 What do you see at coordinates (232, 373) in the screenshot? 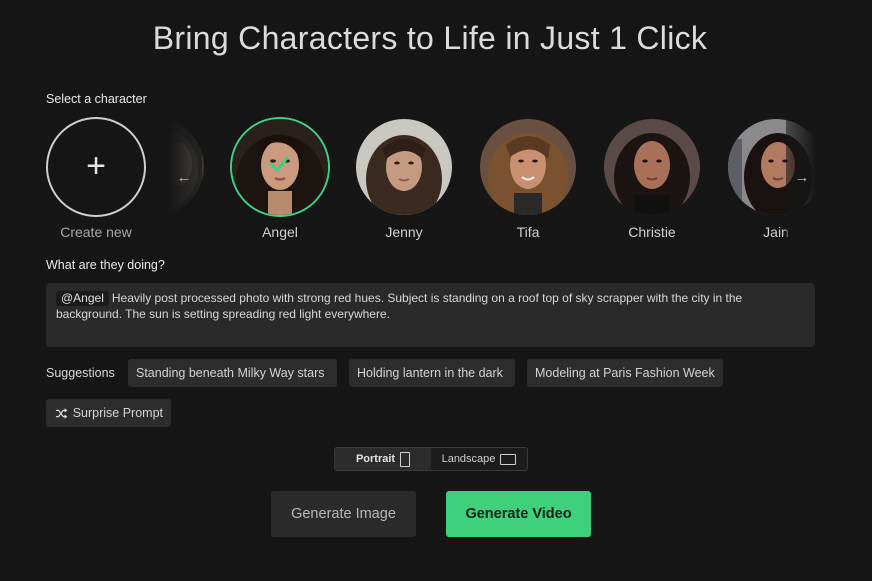
I see `suggestion-chip: Standing beneath Milky Way stars` at bounding box center [232, 373].